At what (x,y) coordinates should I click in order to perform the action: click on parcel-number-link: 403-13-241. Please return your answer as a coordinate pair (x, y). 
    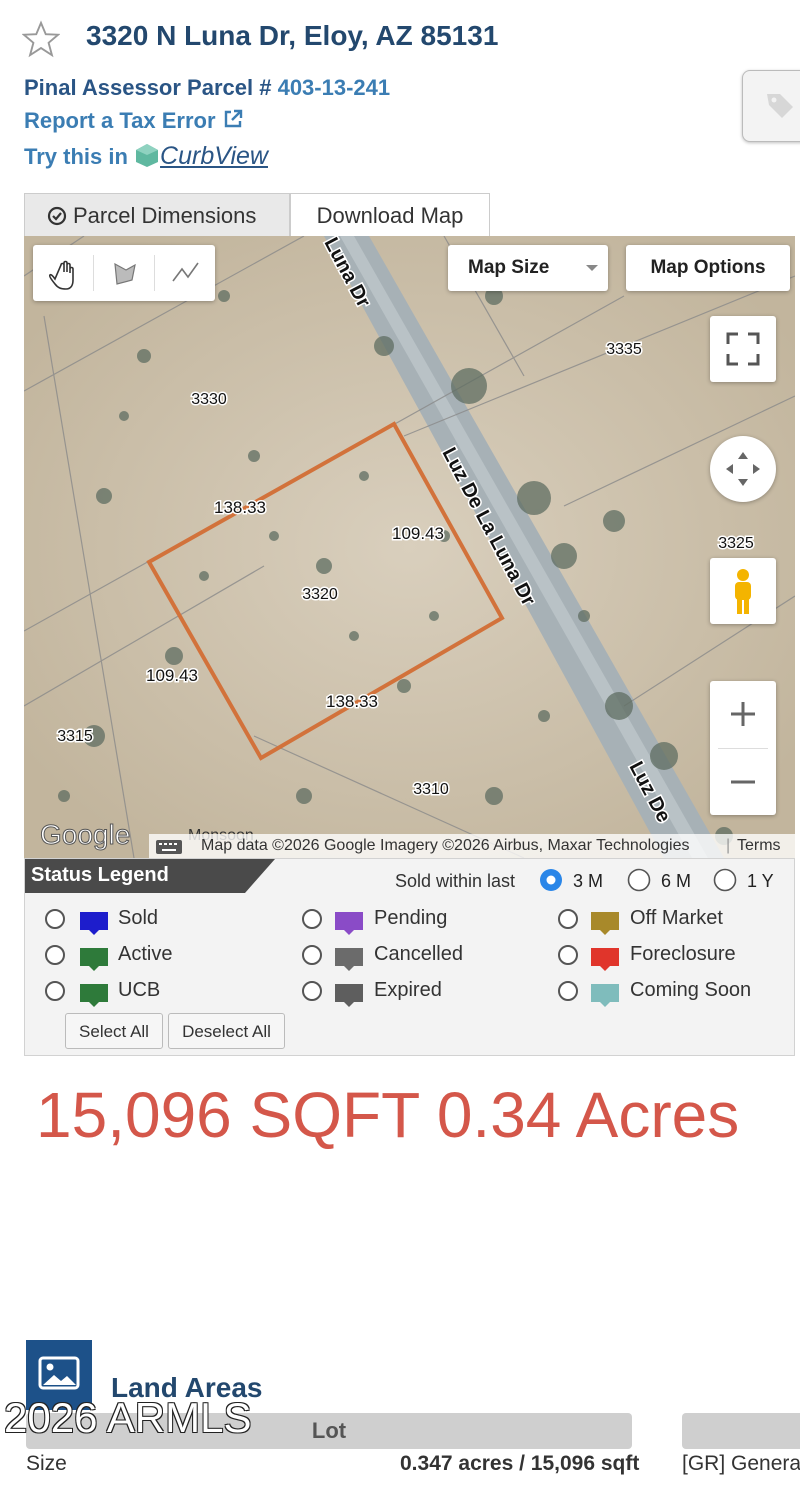
    Looking at the image, I should click on (334, 87).